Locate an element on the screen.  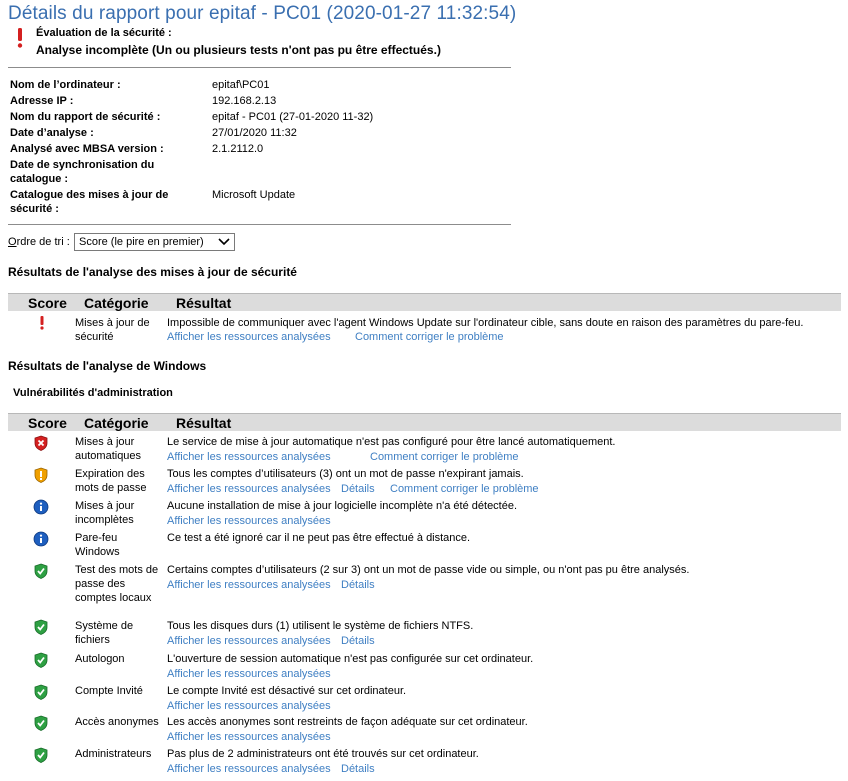
info-label-security-catalog: Catalogue des mises à jour de sécurité : is located at coordinates (89, 202).